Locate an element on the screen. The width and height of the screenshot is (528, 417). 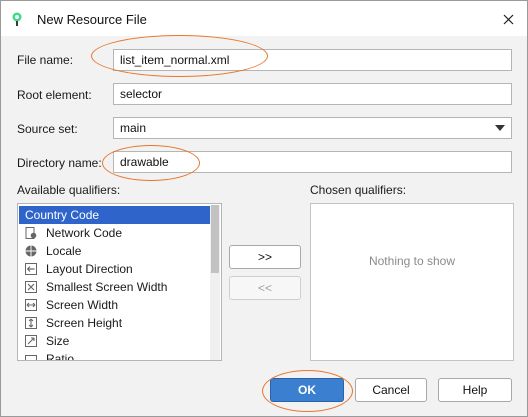
smallest-width-icon is located at coordinates (31, 287).